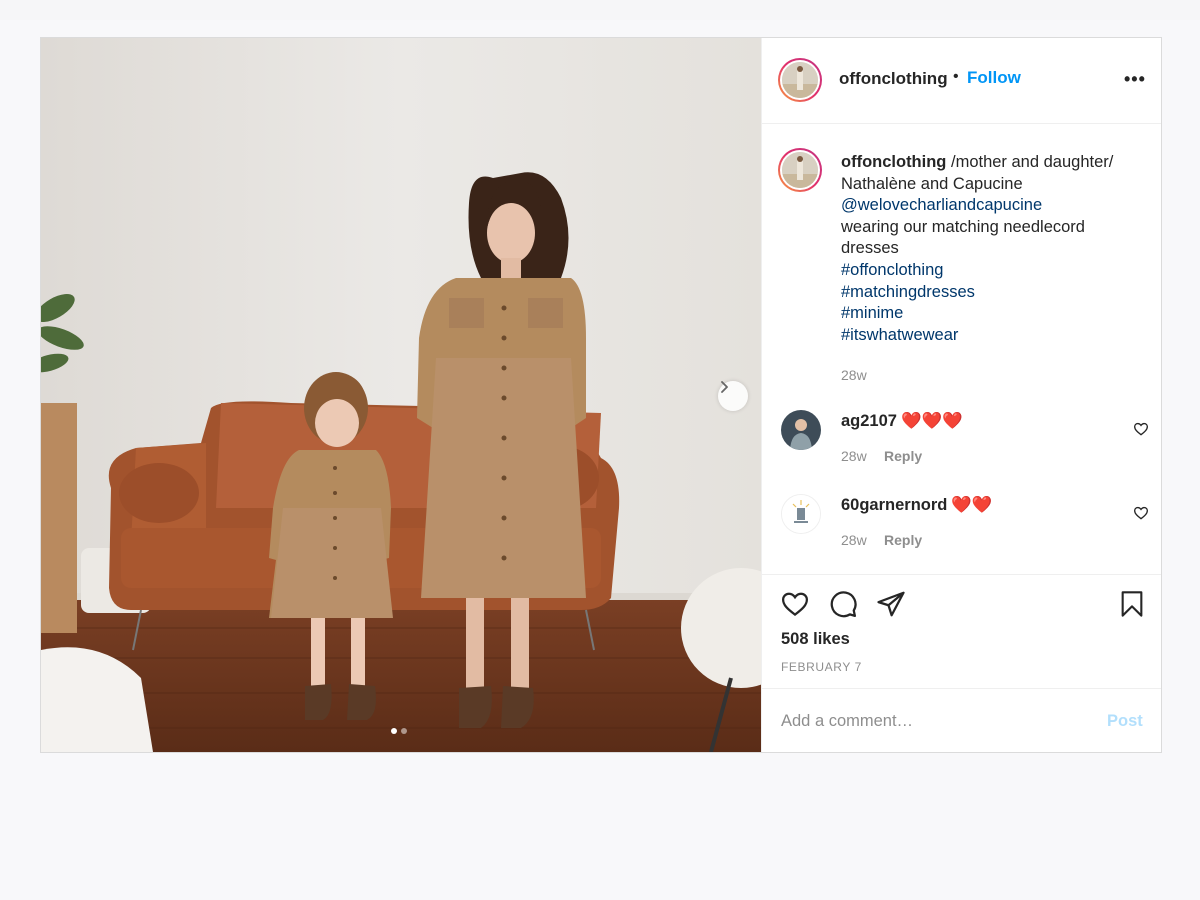 Image resolution: width=1200 pixels, height=900 pixels. Describe the element at coordinates (961, 81) in the screenshot. I see `post-header: offonclothing • Follow •••` at that location.